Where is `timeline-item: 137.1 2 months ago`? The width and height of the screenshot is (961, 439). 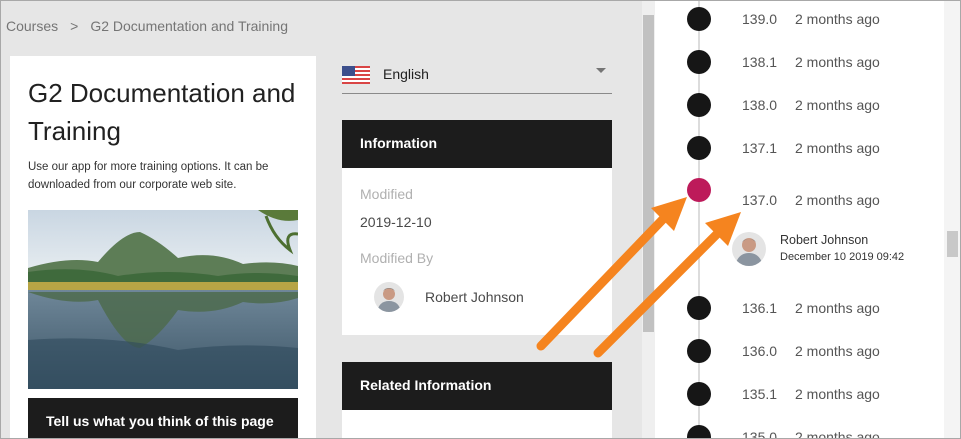 timeline-item: 137.1 2 months ago is located at coordinates (800, 151).